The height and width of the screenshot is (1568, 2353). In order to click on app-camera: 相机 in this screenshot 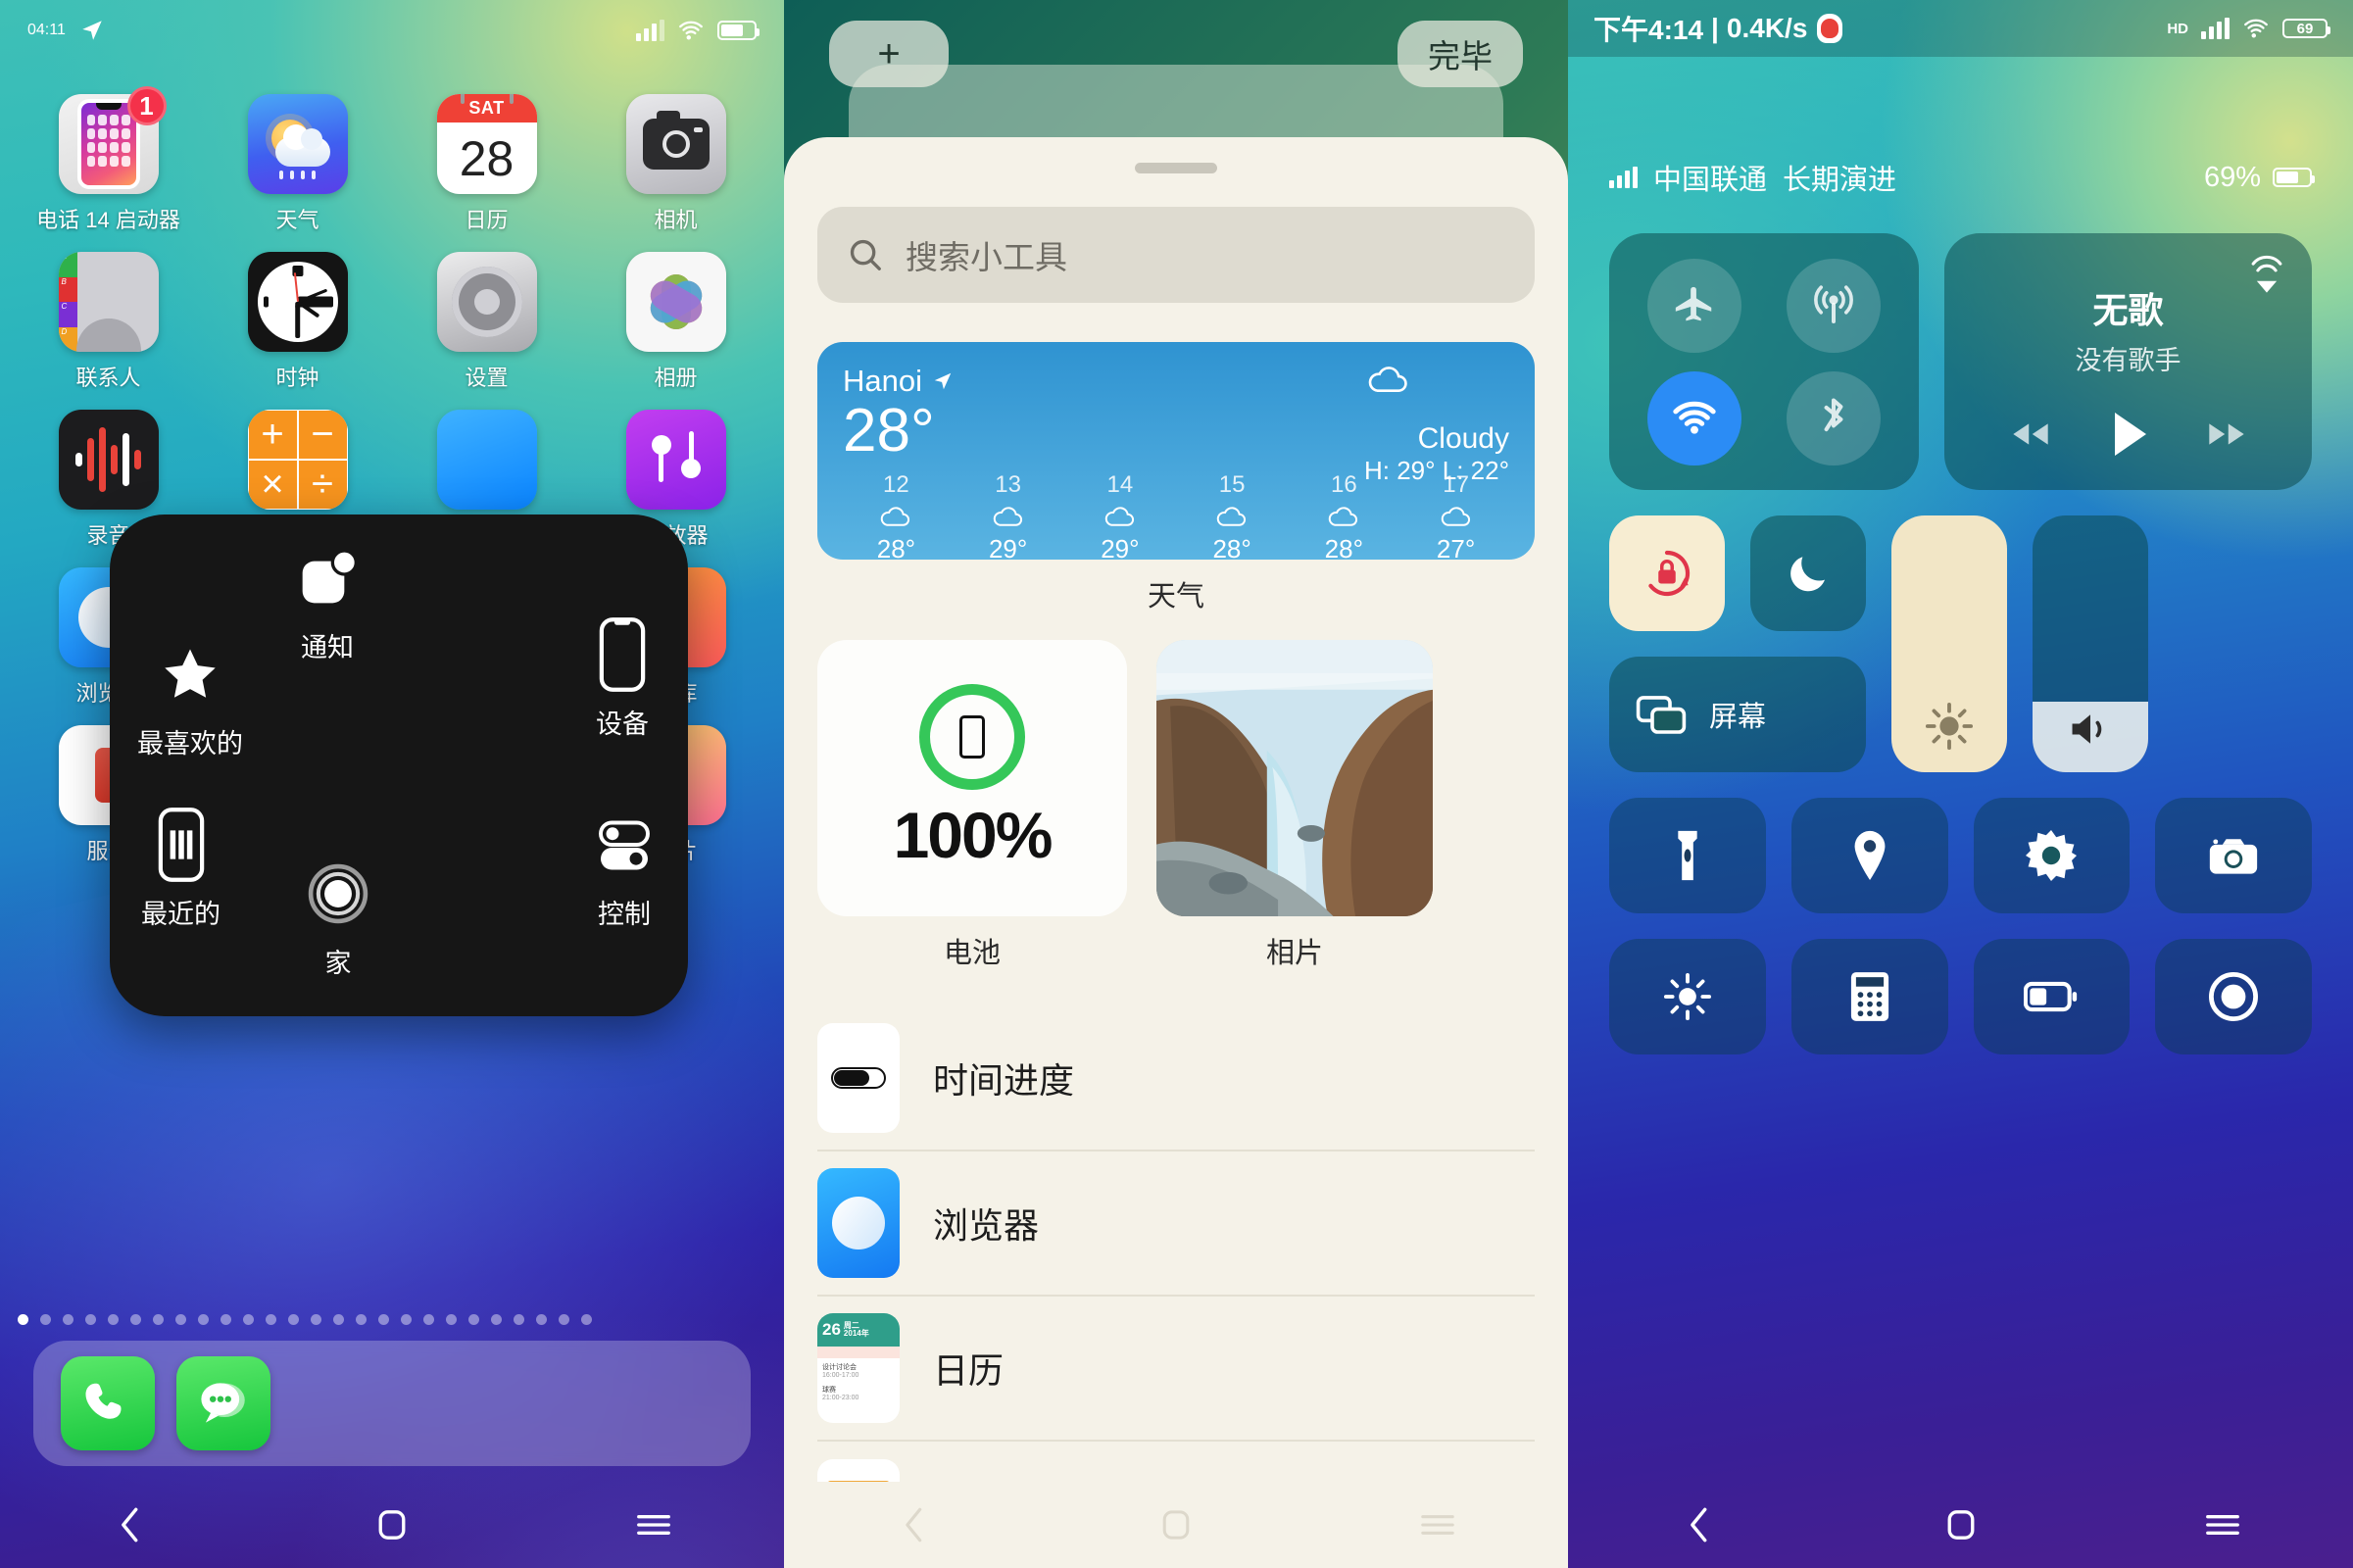, I will do `click(675, 155)`.